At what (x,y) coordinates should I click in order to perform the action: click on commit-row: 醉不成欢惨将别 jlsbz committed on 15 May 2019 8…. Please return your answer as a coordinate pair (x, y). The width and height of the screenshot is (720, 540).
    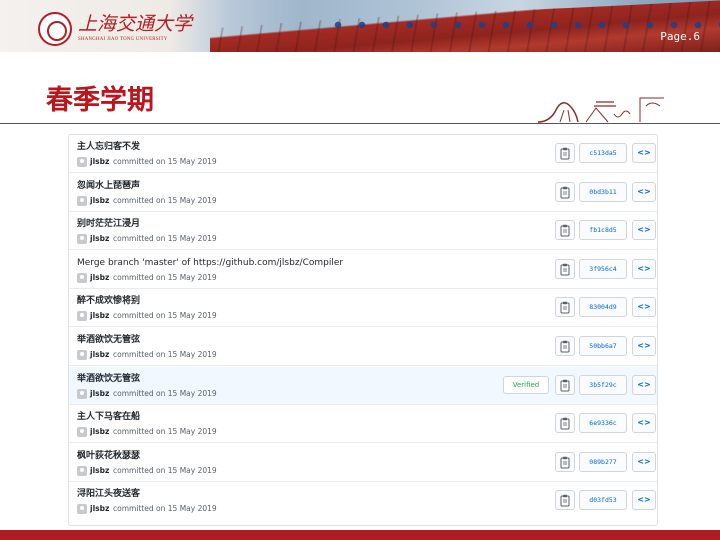
    Looking at the image, I should click on (363, 308).